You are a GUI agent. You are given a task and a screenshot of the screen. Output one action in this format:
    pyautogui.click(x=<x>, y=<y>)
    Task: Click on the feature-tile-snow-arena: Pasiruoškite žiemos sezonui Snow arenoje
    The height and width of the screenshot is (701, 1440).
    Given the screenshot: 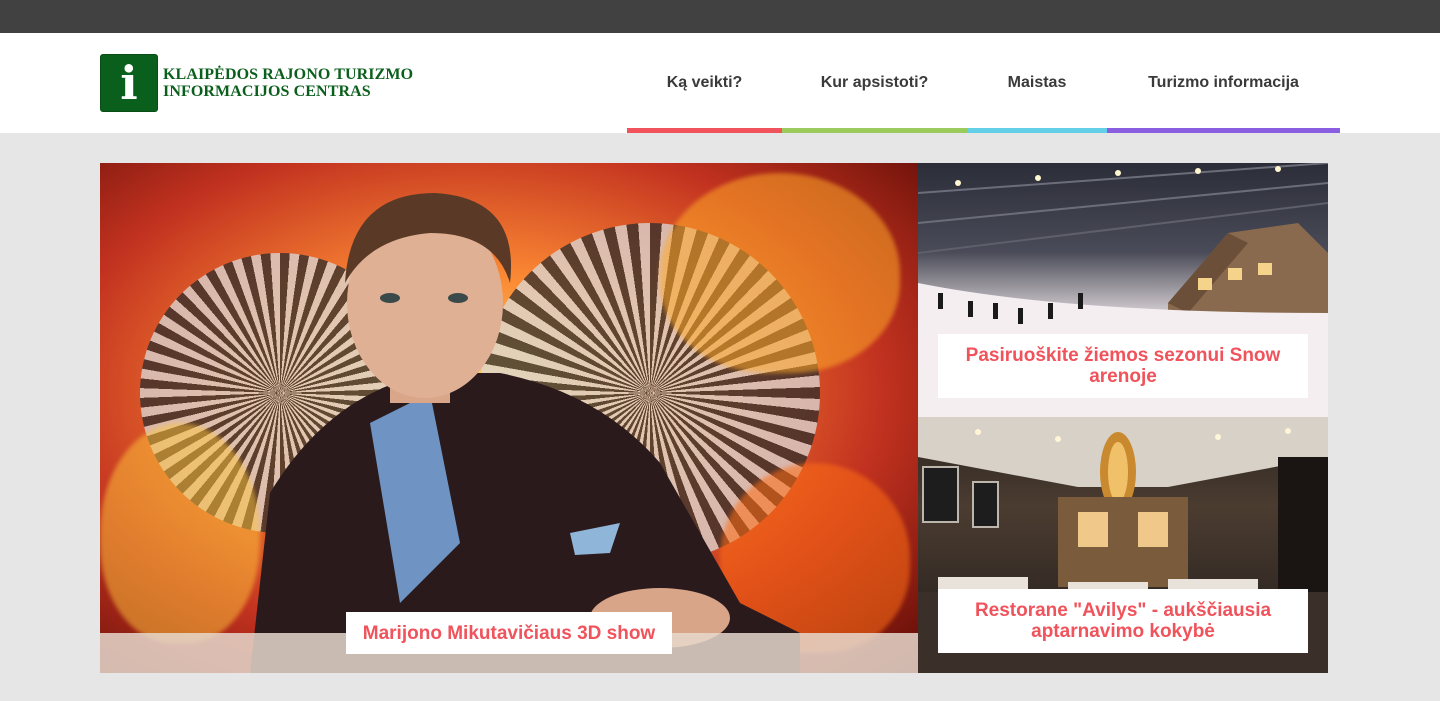 What is the action you would take?
    pyautogui.click(x=1123, y=290)
    